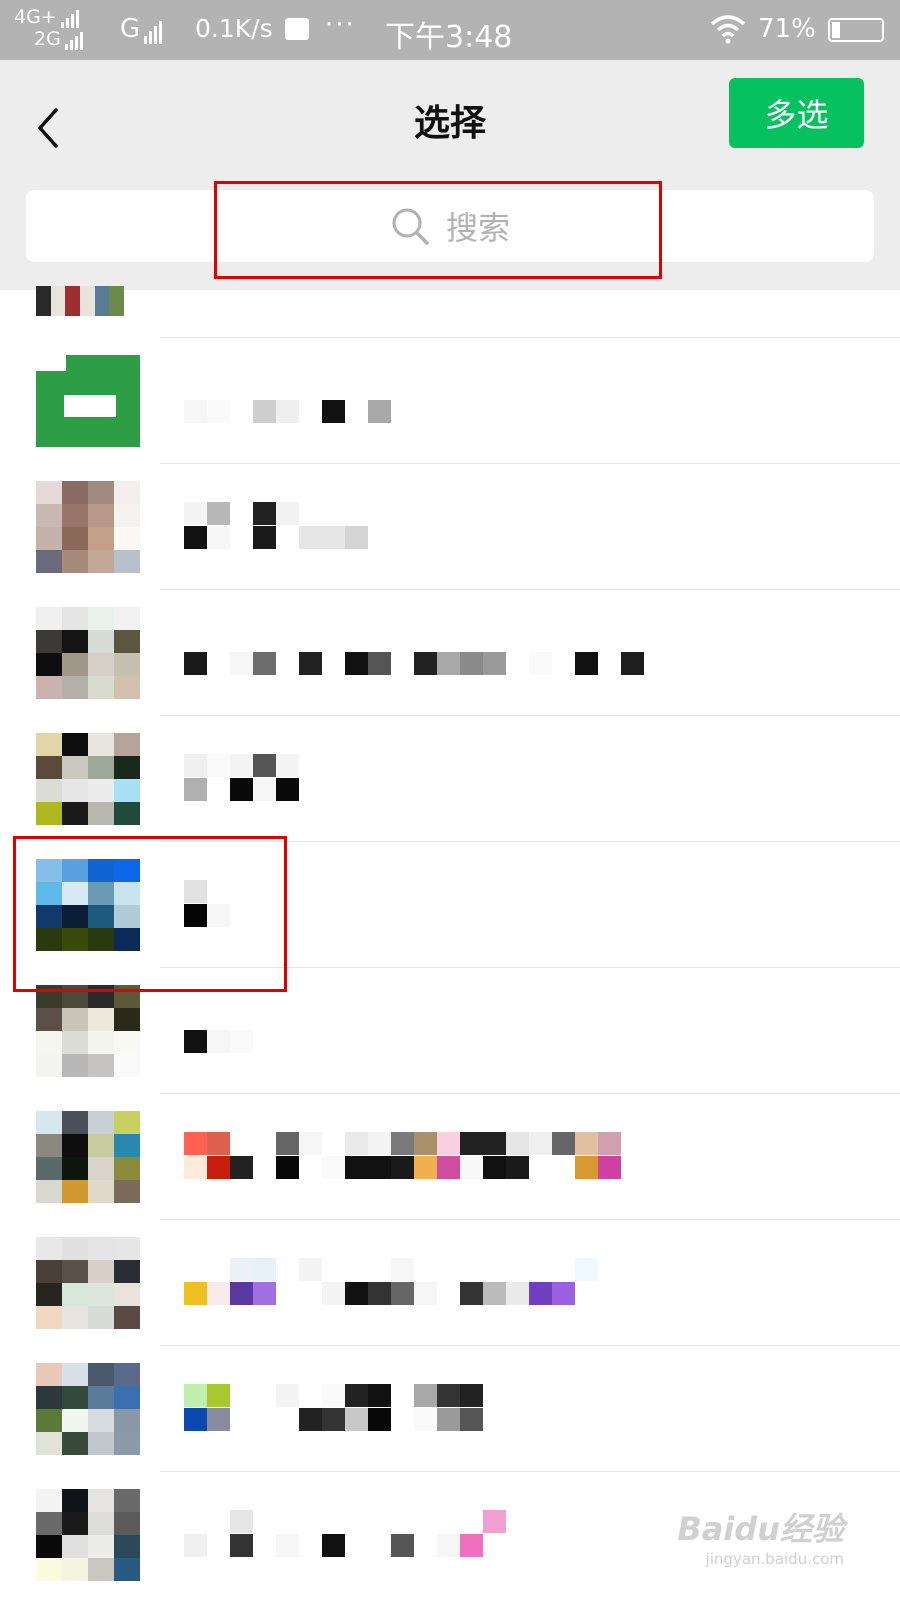 The height and width of the screenshot is (1600, 900). I want to click on more-notifications: ···, so click(340, 25).